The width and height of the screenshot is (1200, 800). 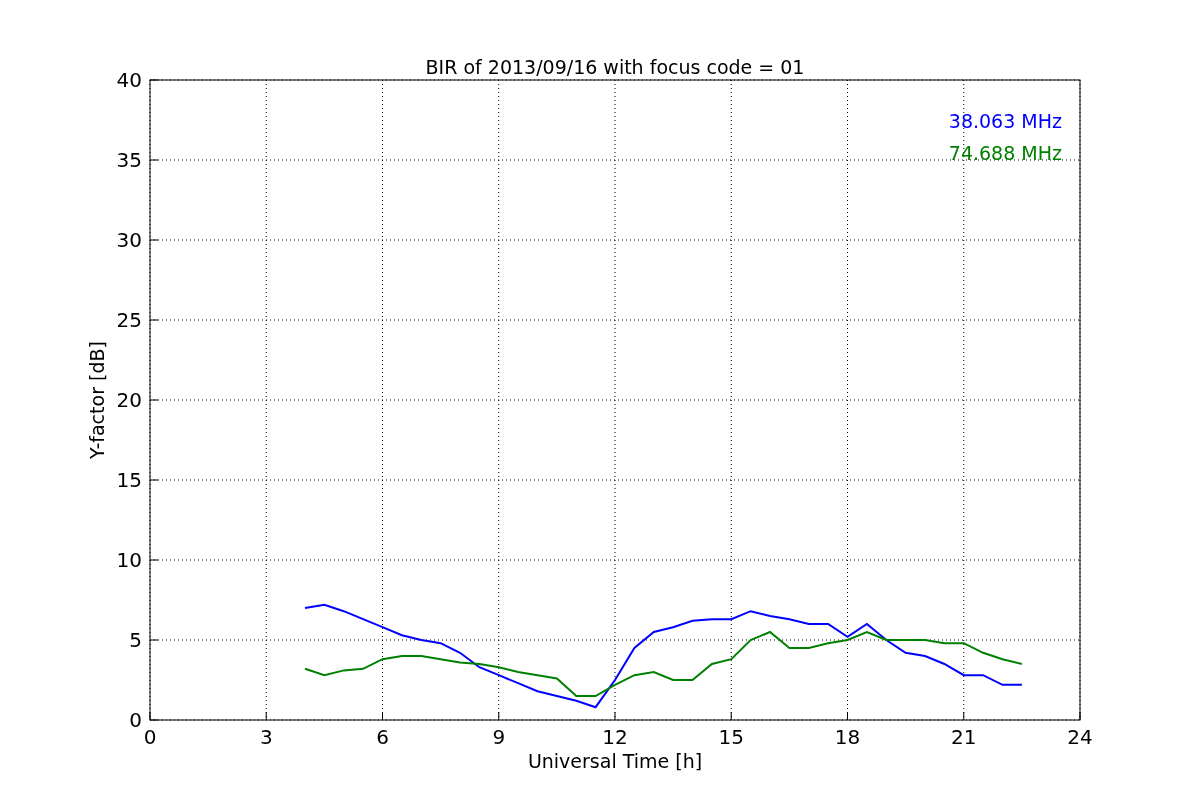 I want to click on x-tick-label: 12, so click(x=615, y=737).